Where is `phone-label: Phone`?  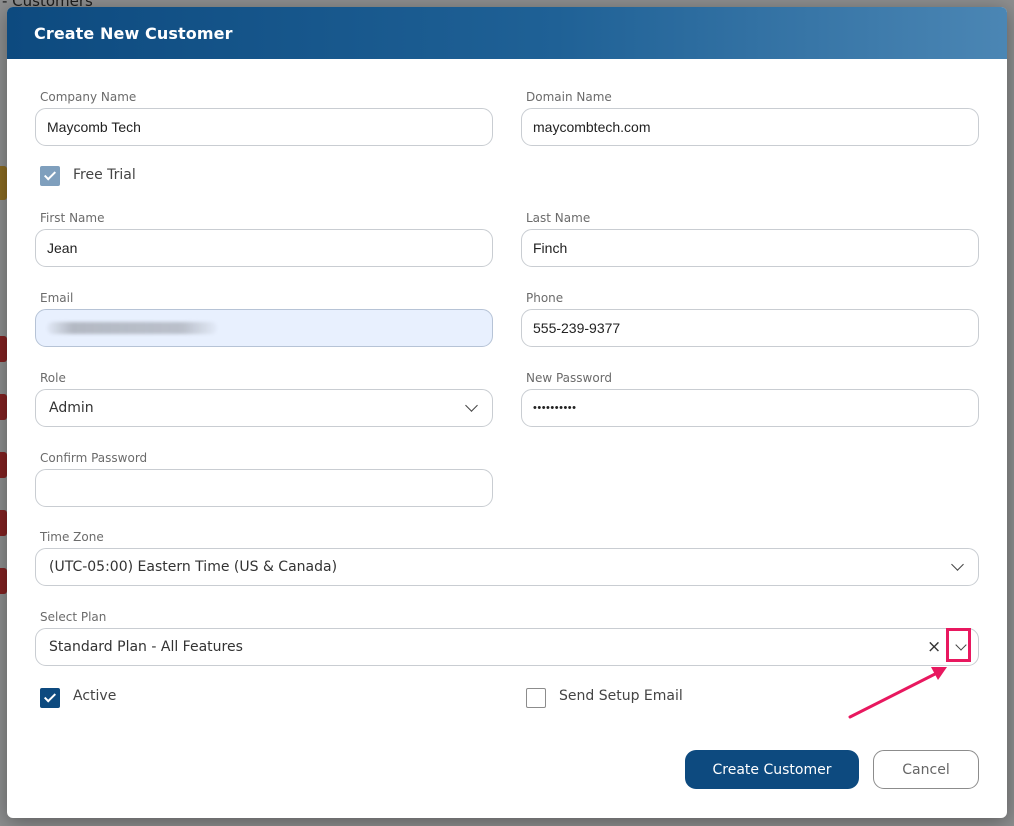
phone-label: Phone is located at coordinates (545, 298).